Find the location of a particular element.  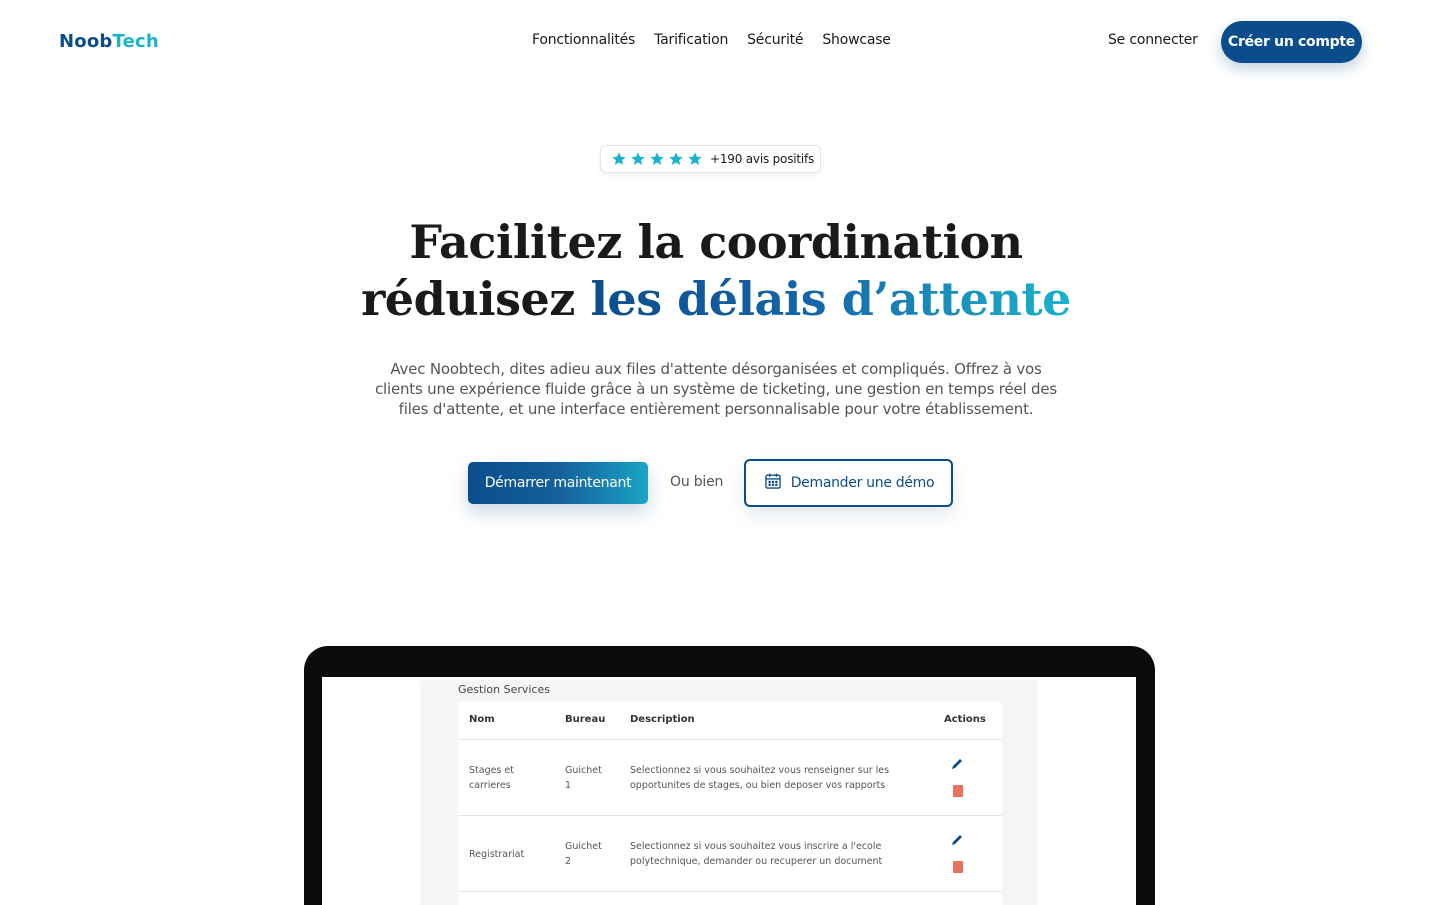

column-header-nom: Nom is located at coordinates (482, 719).